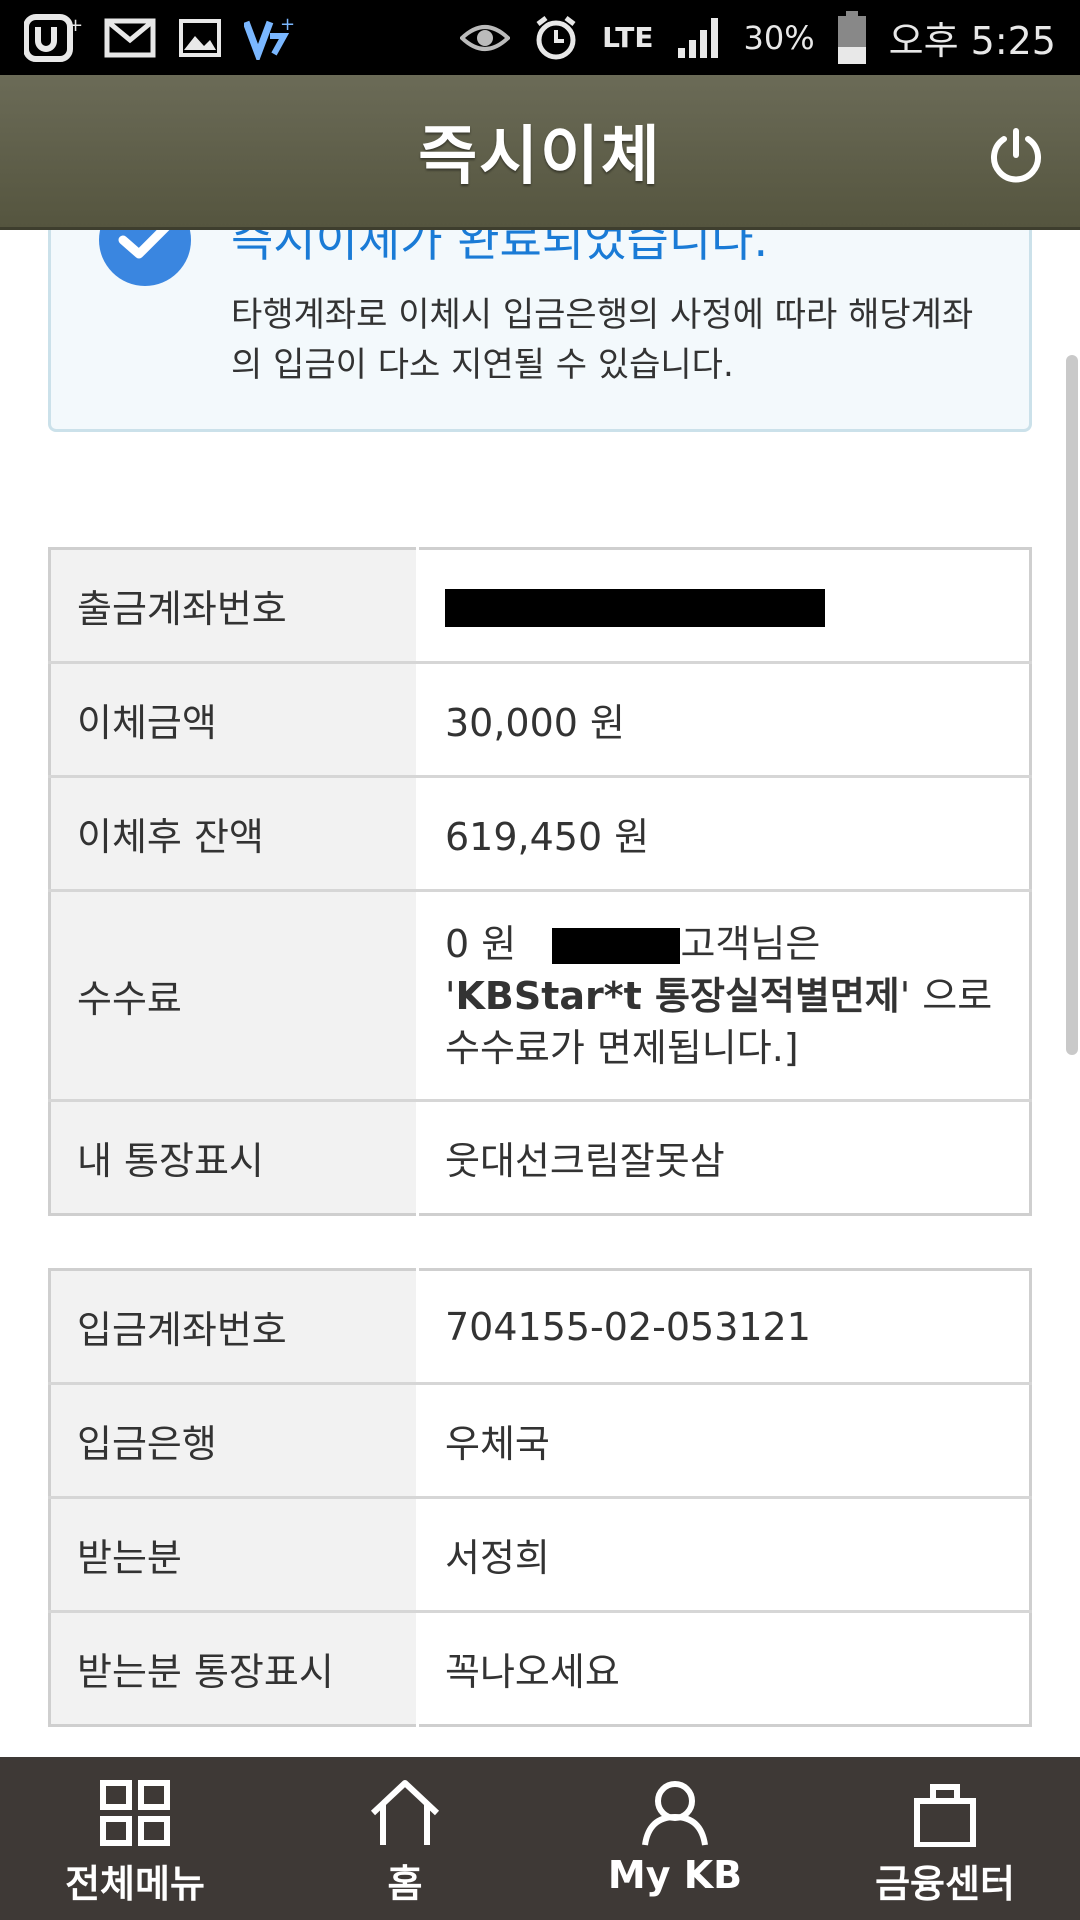  Describe the element at coordinates (556, 38) in the screenshot. I see `alarm-icon` at that location.